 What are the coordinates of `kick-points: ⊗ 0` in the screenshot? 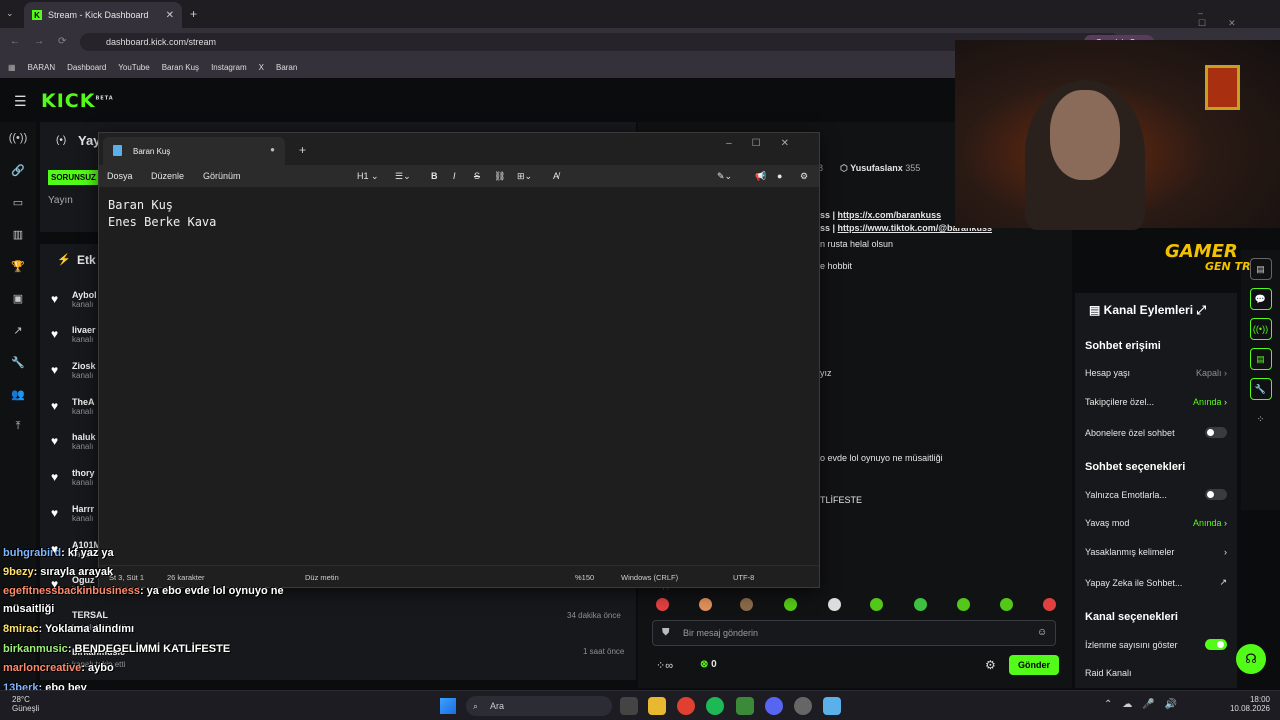 It's located at (708, 664).